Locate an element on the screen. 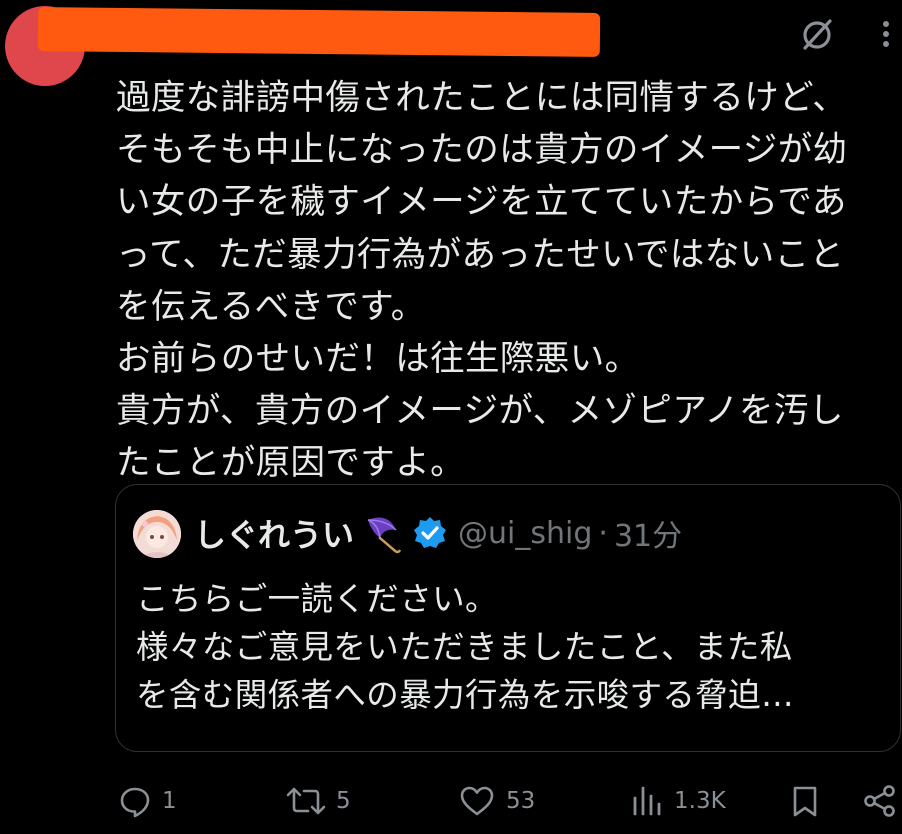  share-icon is located at coordinates (879, 801).